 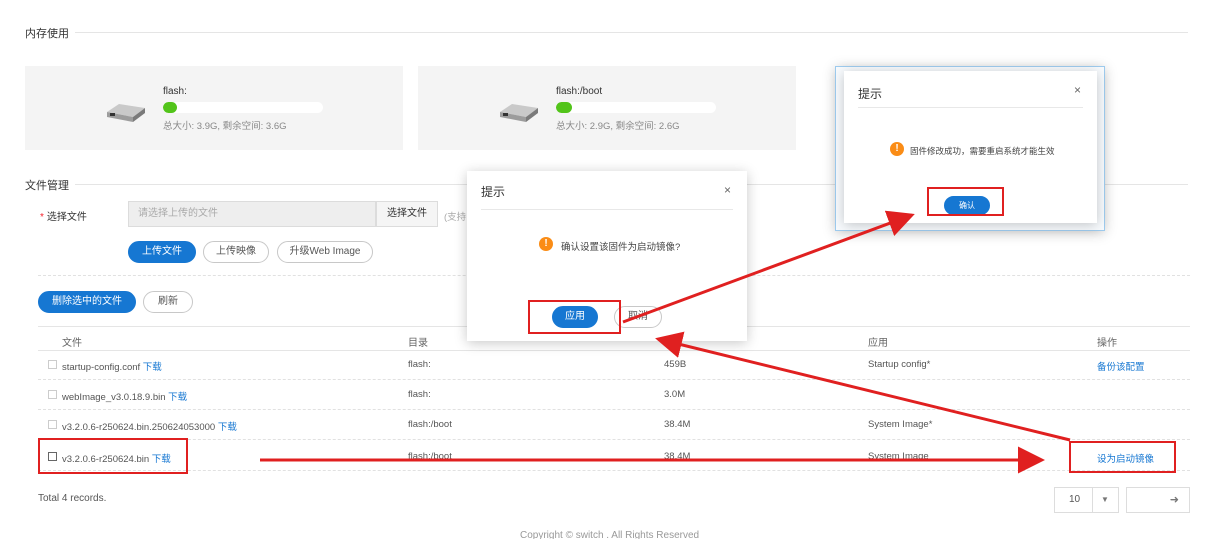 I want to click on arrow-to-apply-button, so click(x=863, y=386).